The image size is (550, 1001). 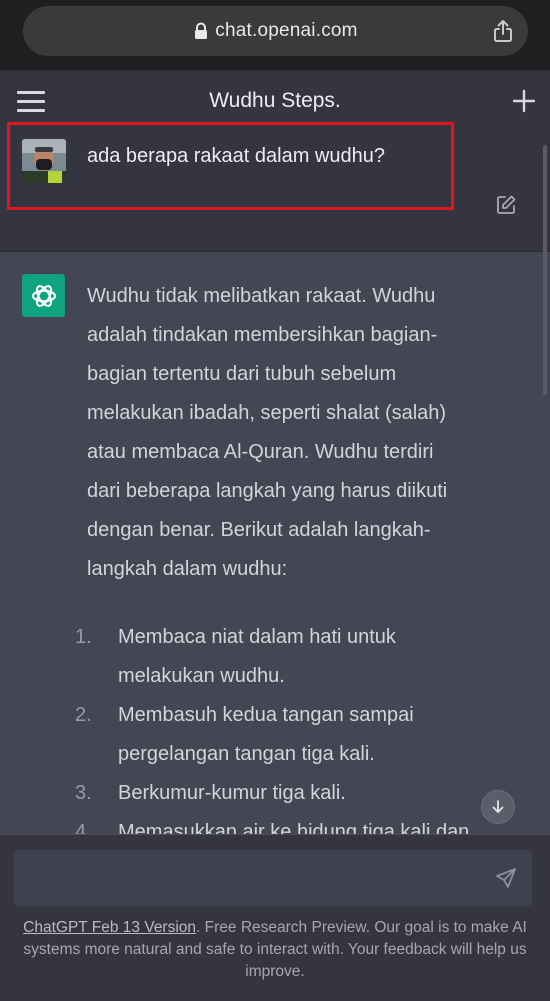 What do you see at coordinates (44, 161) in the screenshot?
I see `avatar` at bounding box center [44, 161].